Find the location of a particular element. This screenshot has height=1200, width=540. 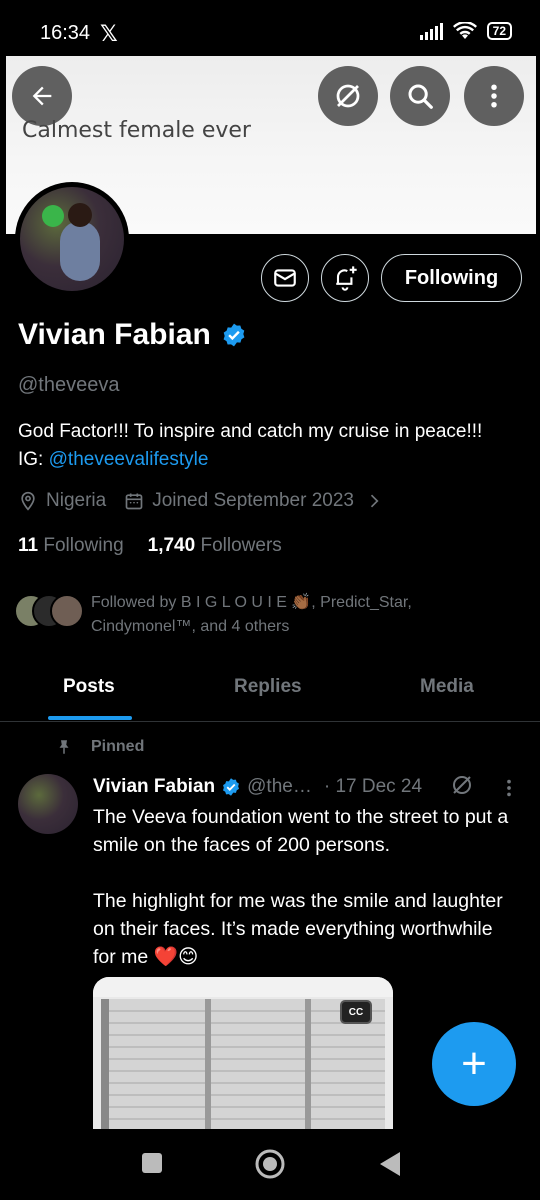

back-button is located at coordinates (42, 96).